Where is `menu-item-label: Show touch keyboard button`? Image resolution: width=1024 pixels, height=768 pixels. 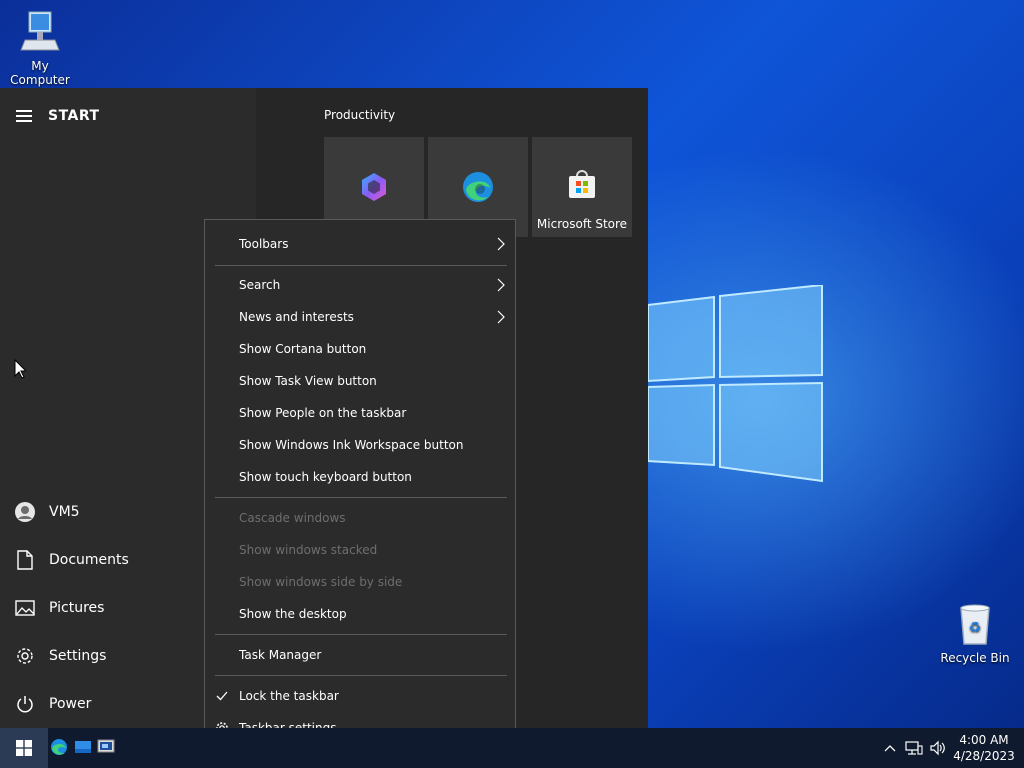
menu-item-label: Show touch keyboard button is located at coordinates (325, 477).